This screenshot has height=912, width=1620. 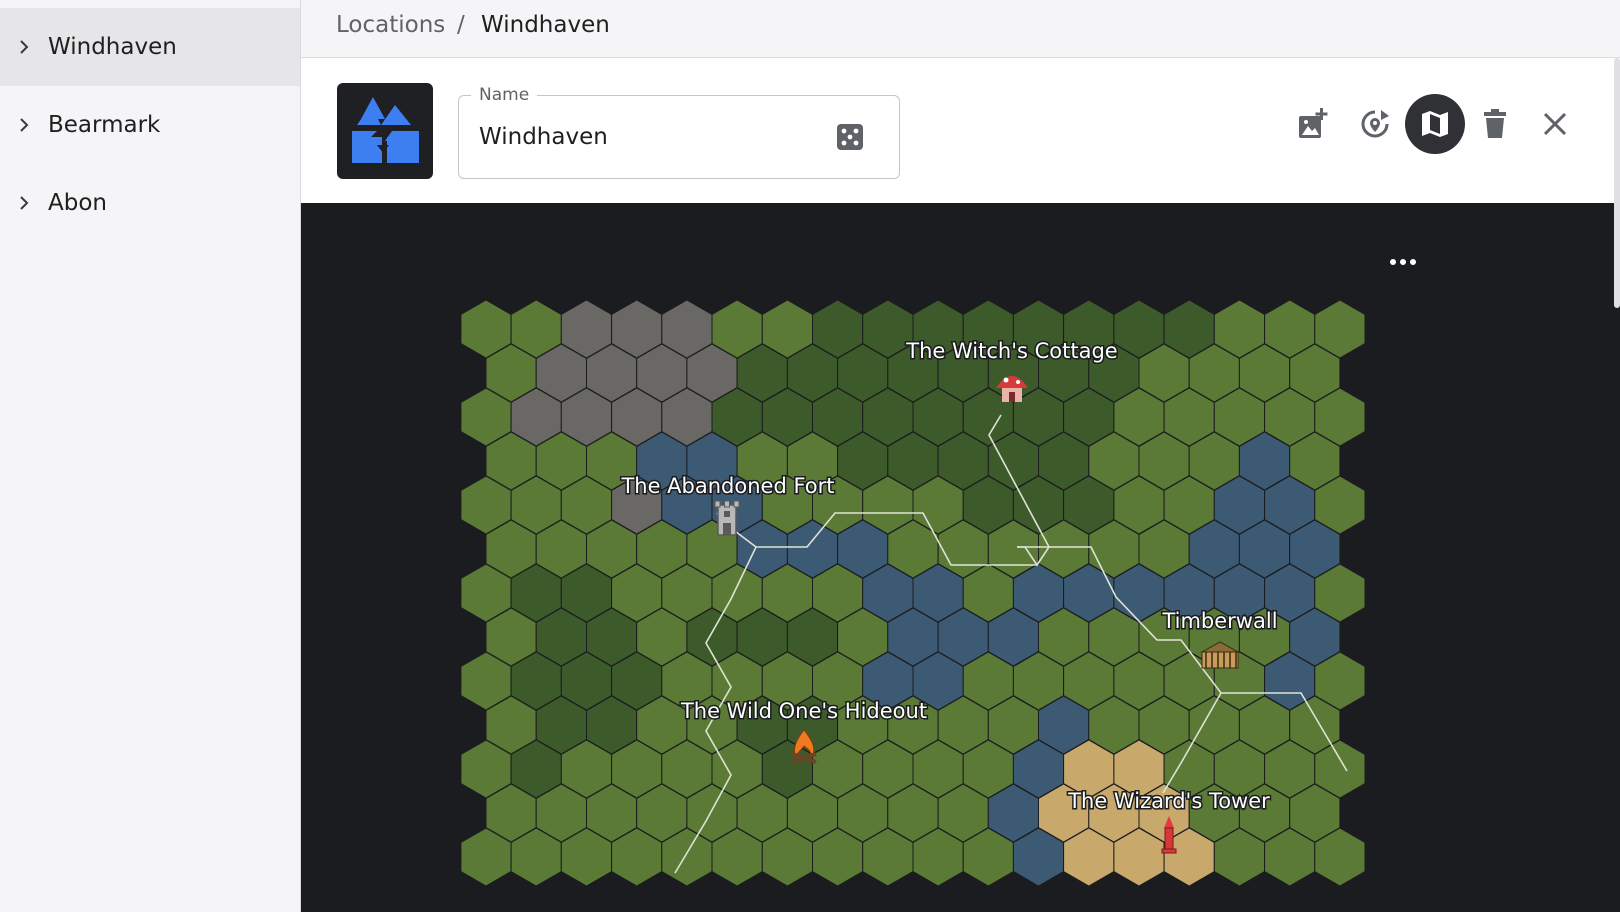 I want to click on location-header: Name, so click(x=960, y=130).